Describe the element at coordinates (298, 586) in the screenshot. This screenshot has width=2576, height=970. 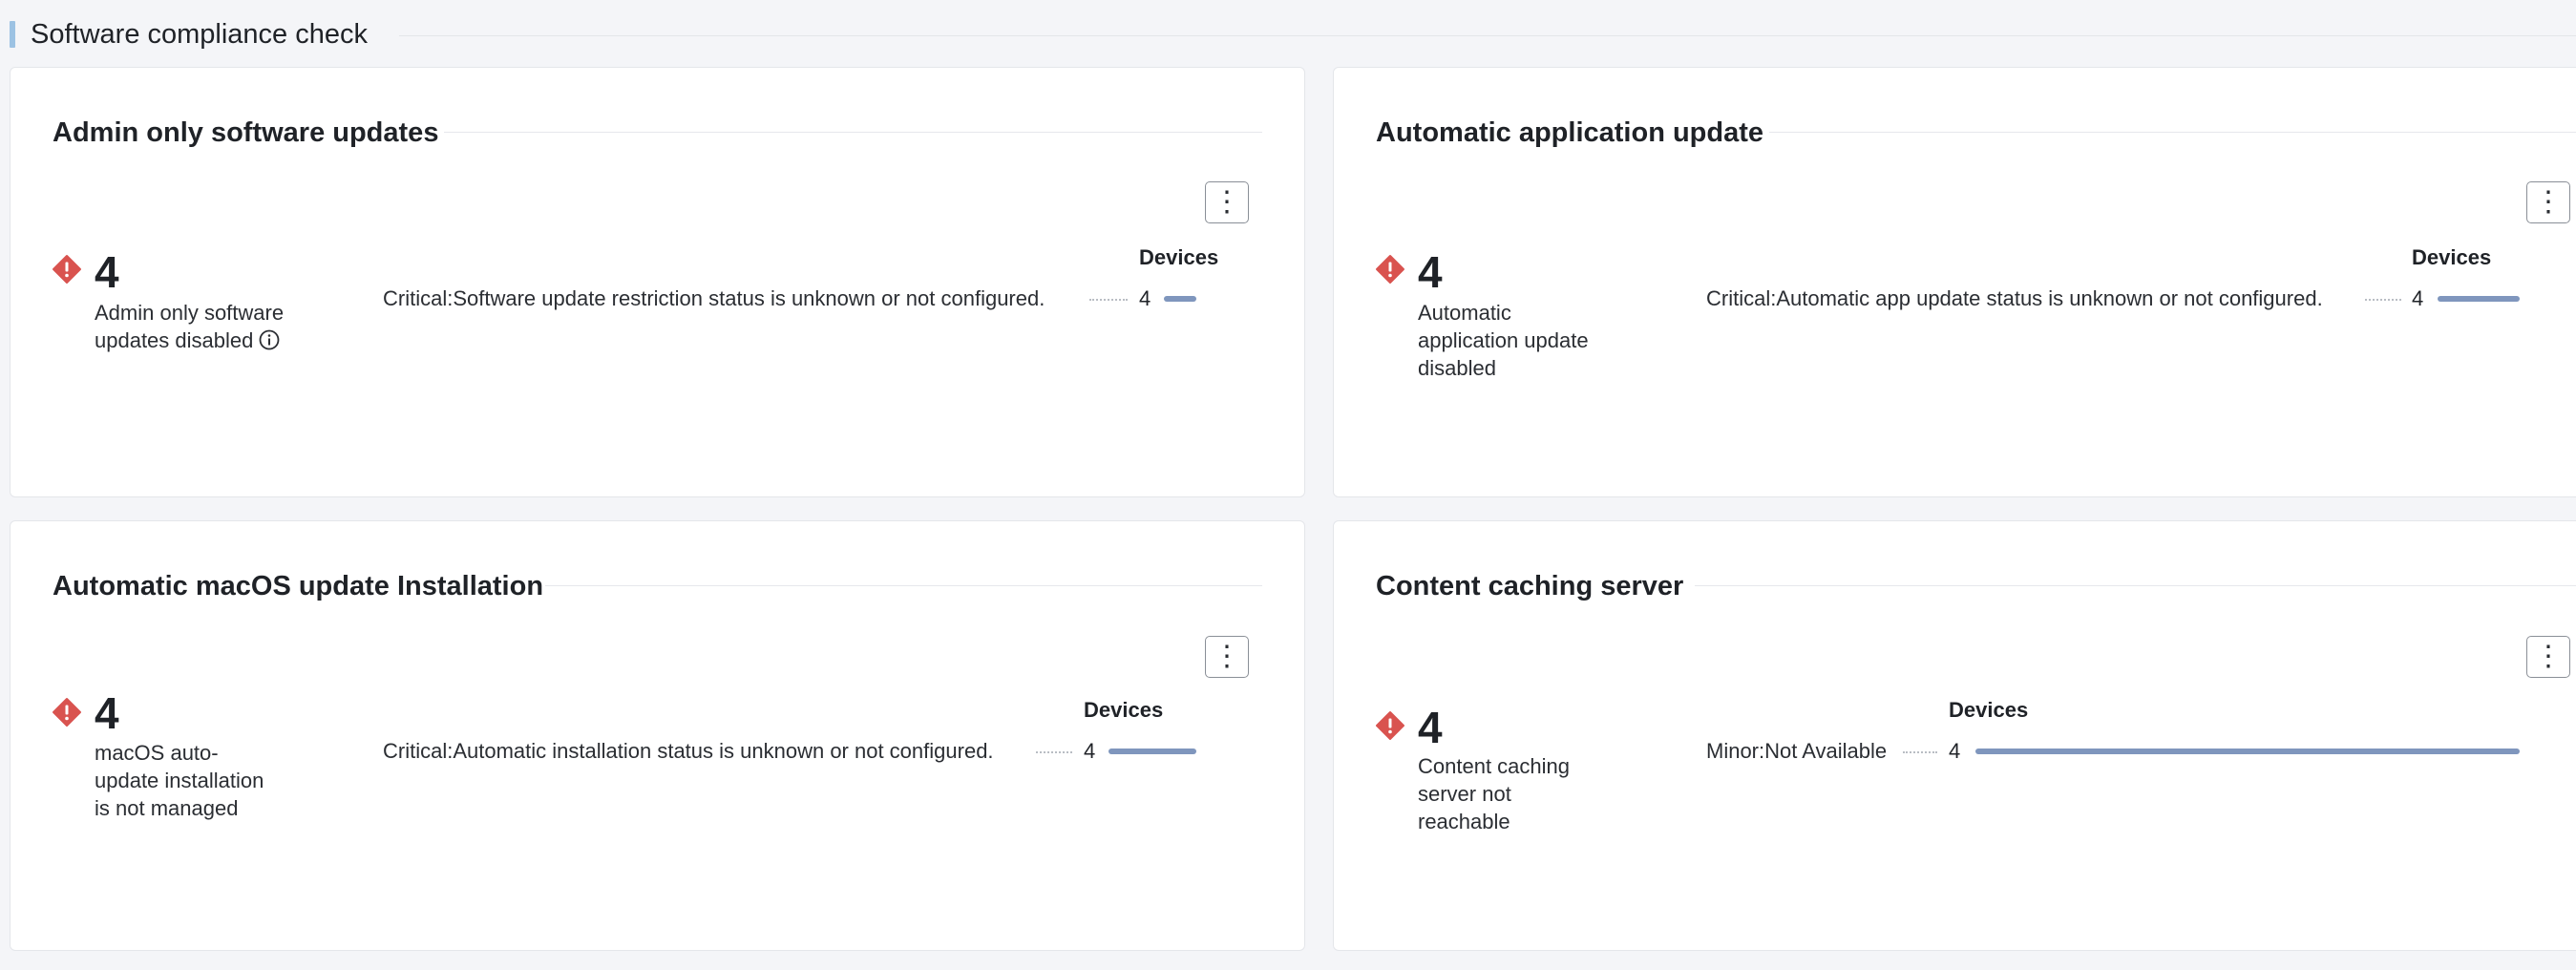
I see `card-title: Automatic macOS update Installation` at that location.